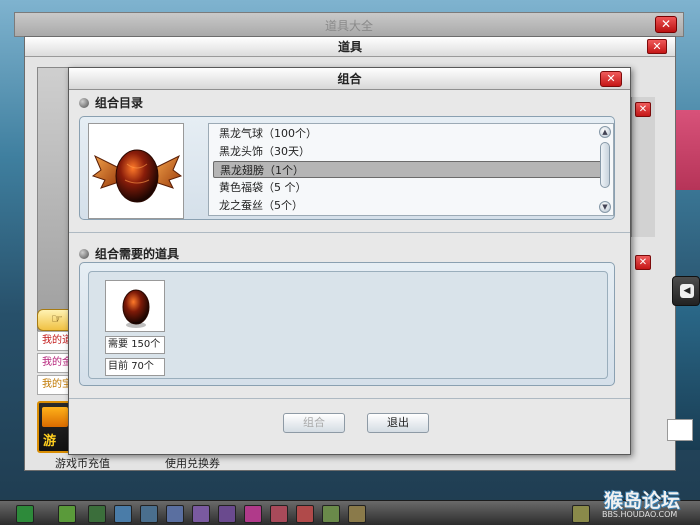  I want to click on catalog-item: 黄色福袋（5 个）, so click(408, 187).